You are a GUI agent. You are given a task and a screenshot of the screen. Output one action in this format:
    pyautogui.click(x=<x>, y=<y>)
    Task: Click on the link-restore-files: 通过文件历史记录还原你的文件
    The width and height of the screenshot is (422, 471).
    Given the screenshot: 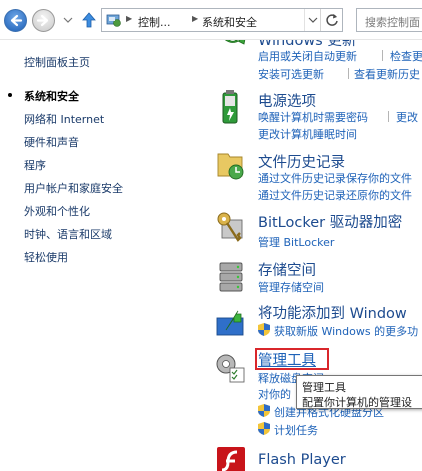 What is the action you would take?
    pyautogui.click(x=335, y=195)
    